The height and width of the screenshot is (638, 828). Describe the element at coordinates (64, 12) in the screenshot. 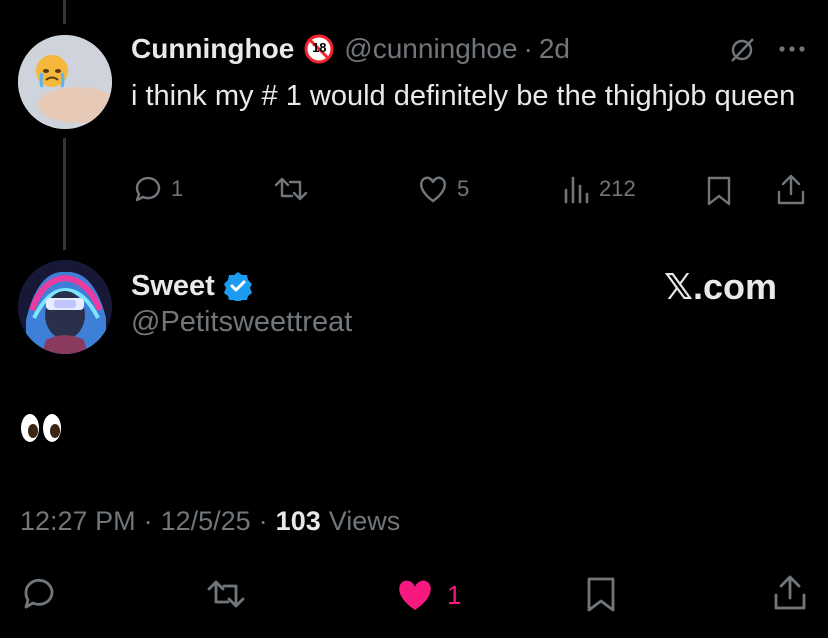

I see `thread-line-top` at that location.